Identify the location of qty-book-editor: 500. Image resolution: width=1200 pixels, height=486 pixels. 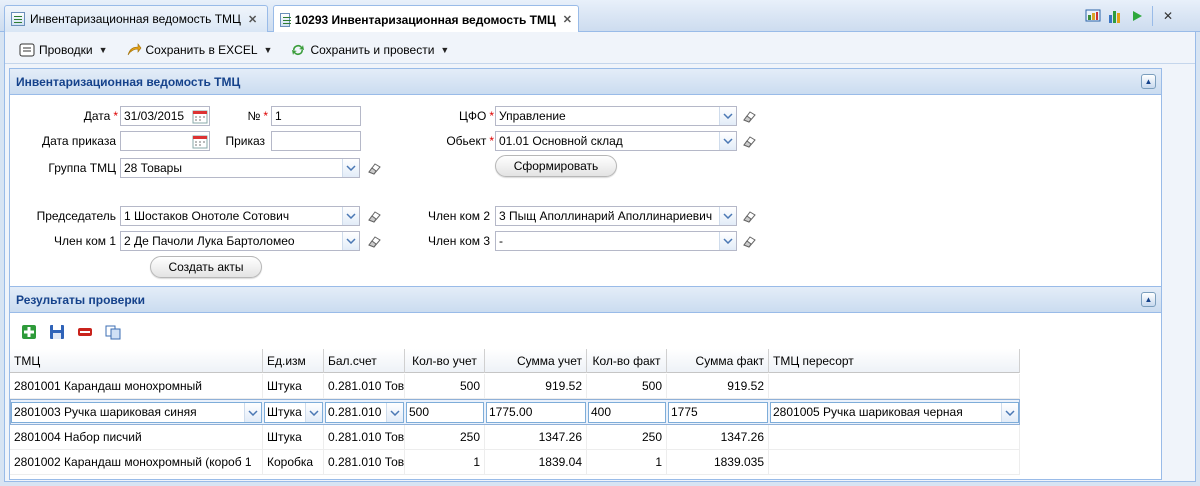
(445, 412).